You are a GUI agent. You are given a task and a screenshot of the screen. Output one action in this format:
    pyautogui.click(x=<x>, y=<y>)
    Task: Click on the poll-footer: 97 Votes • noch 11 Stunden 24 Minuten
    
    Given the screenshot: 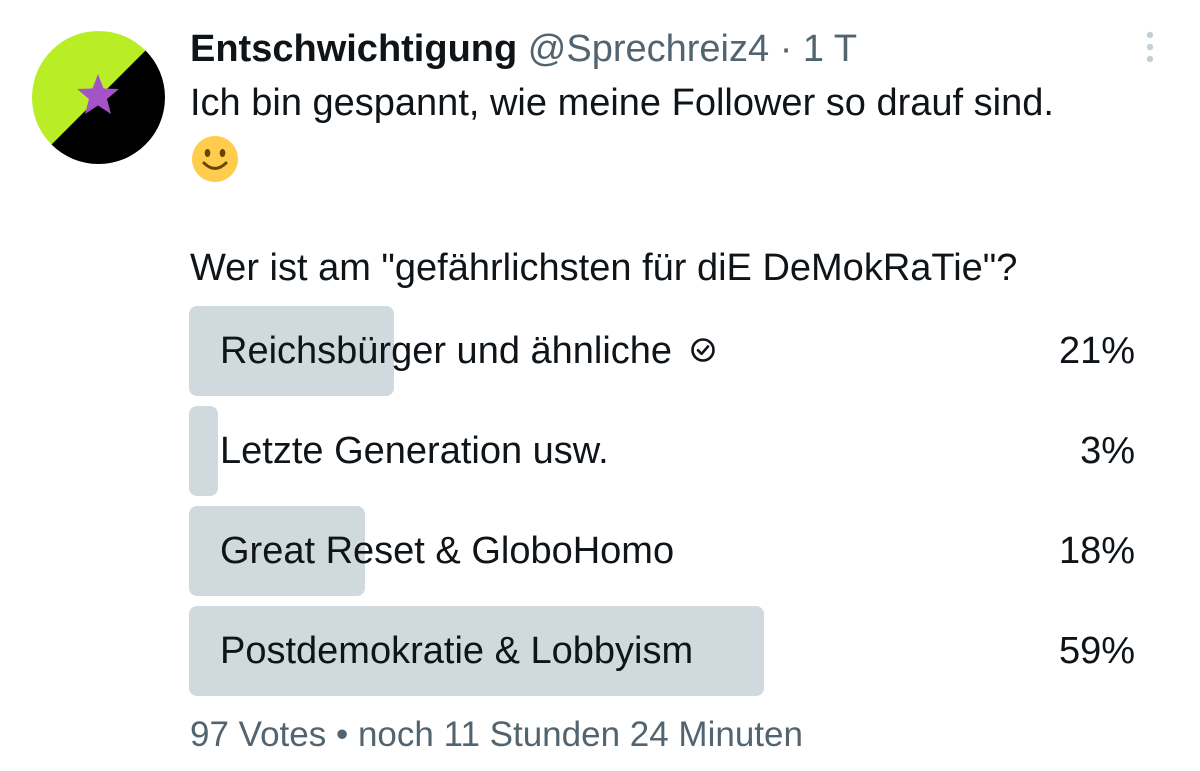 What is the action you would take?
    pyautogui.click(x=496, y=735)
    